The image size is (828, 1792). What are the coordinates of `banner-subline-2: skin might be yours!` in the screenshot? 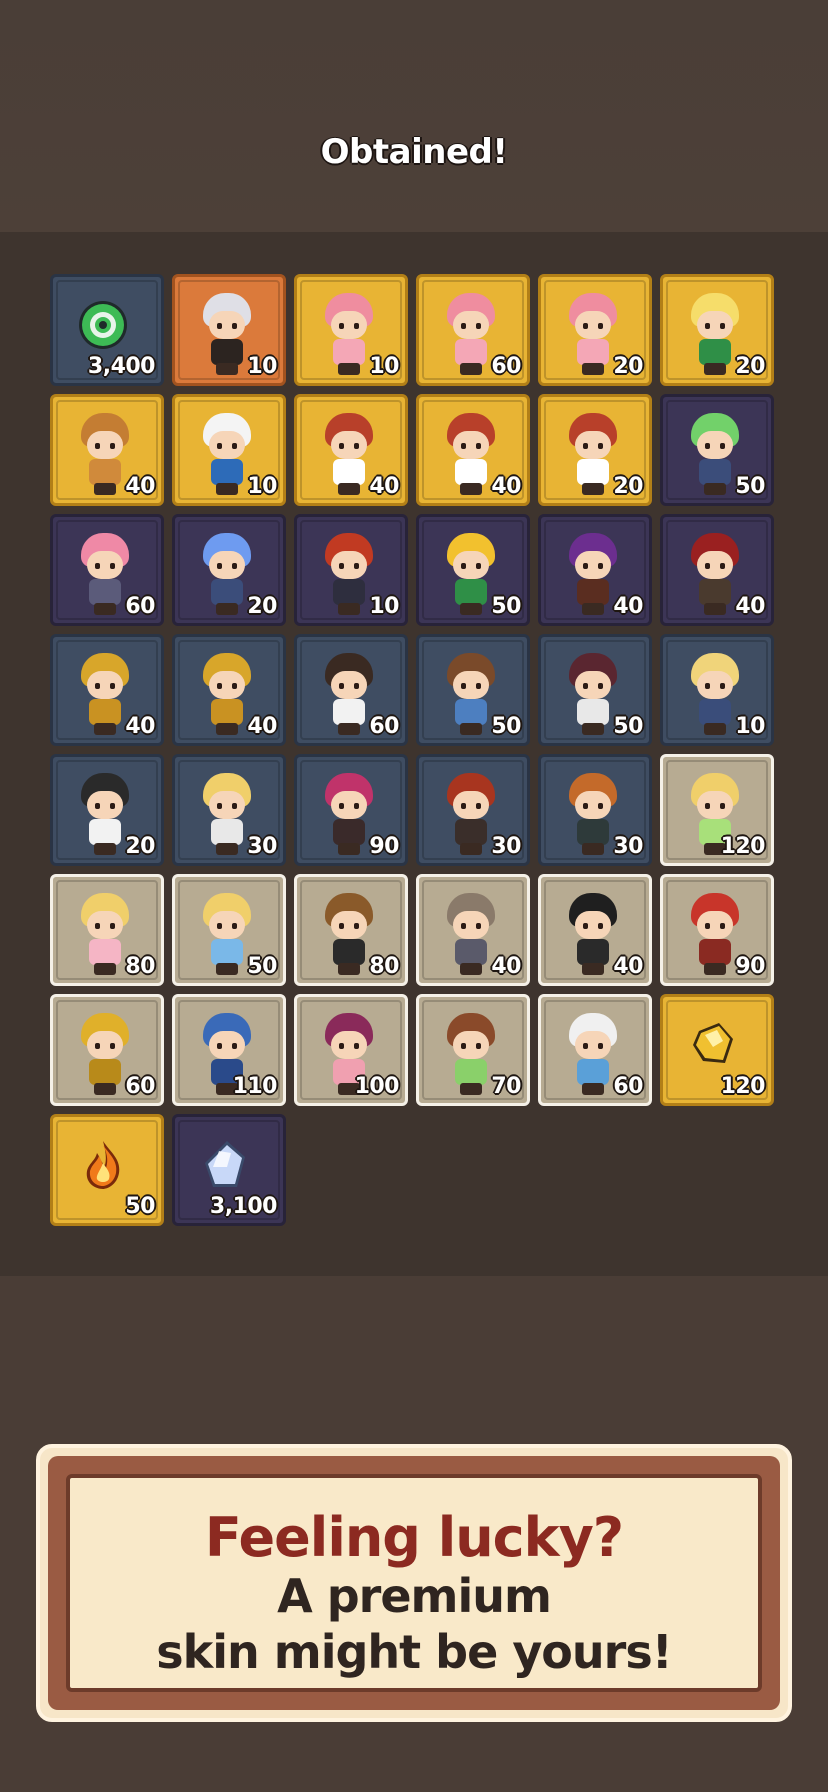 It's located at (414, 1652).